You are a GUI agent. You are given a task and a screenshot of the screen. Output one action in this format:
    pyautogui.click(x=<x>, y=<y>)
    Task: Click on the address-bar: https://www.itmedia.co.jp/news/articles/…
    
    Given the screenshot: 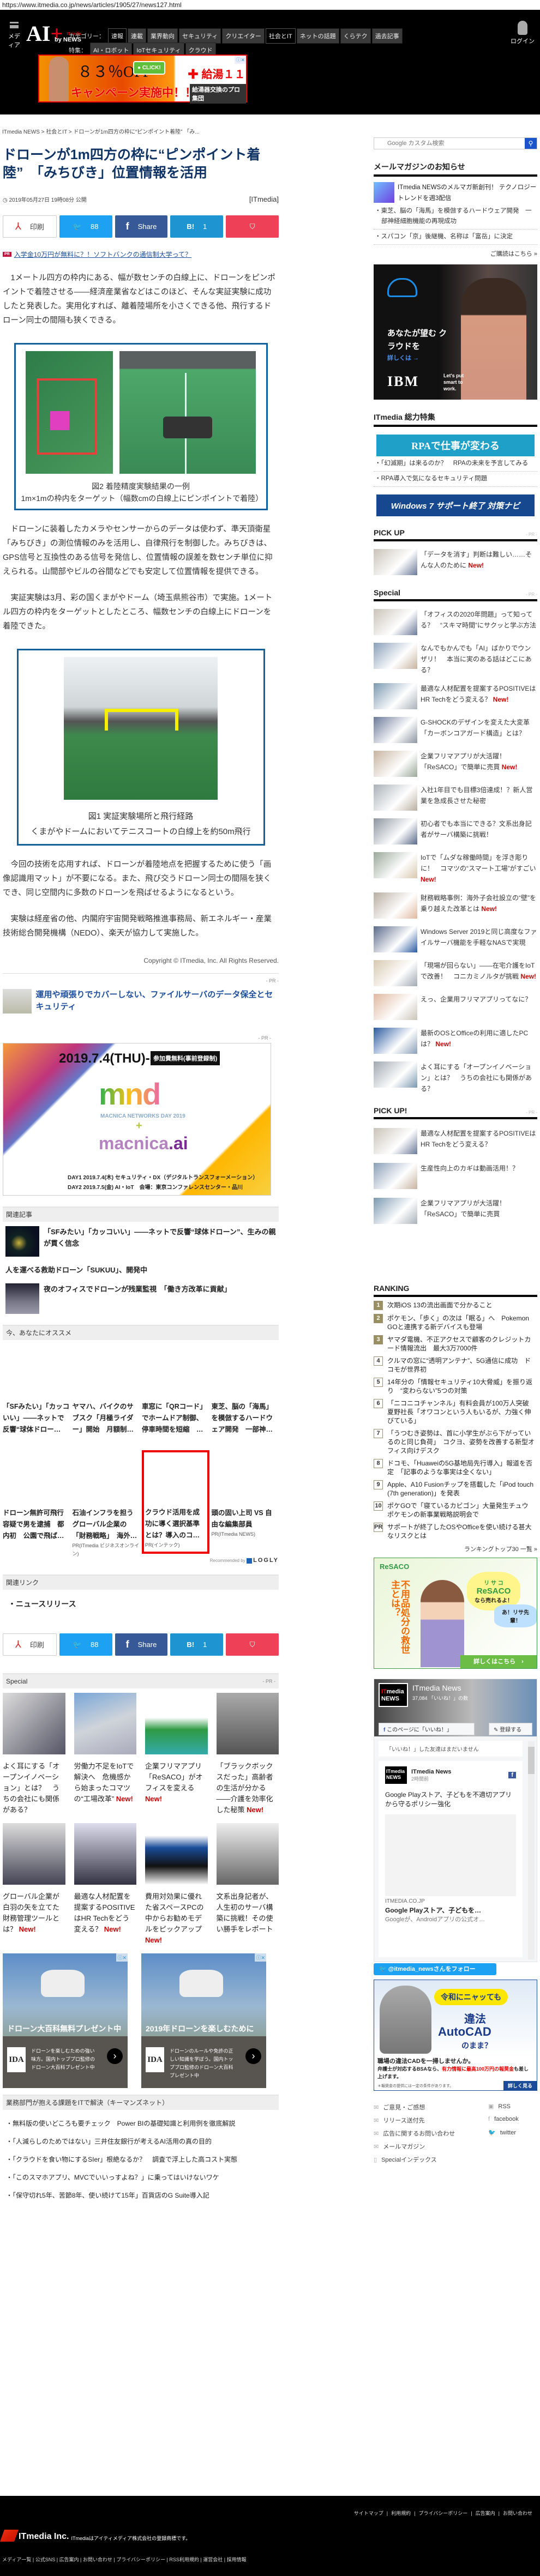 What is the action you would take?
    pyautogui.click(x=270, y=5)
    